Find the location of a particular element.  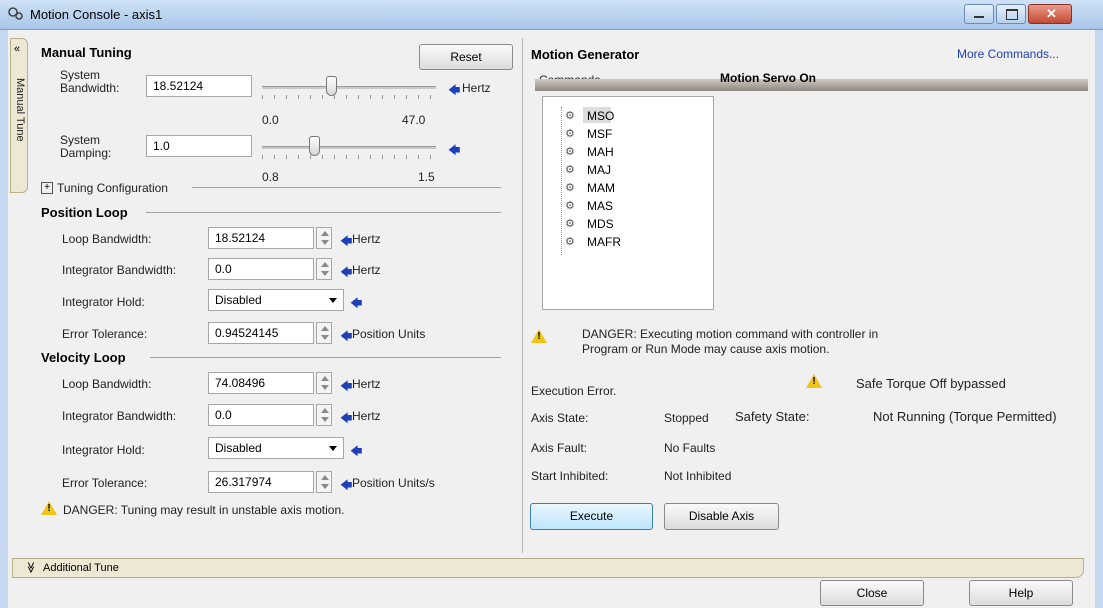

help-button: Help is located at coordinates (1021, 593).